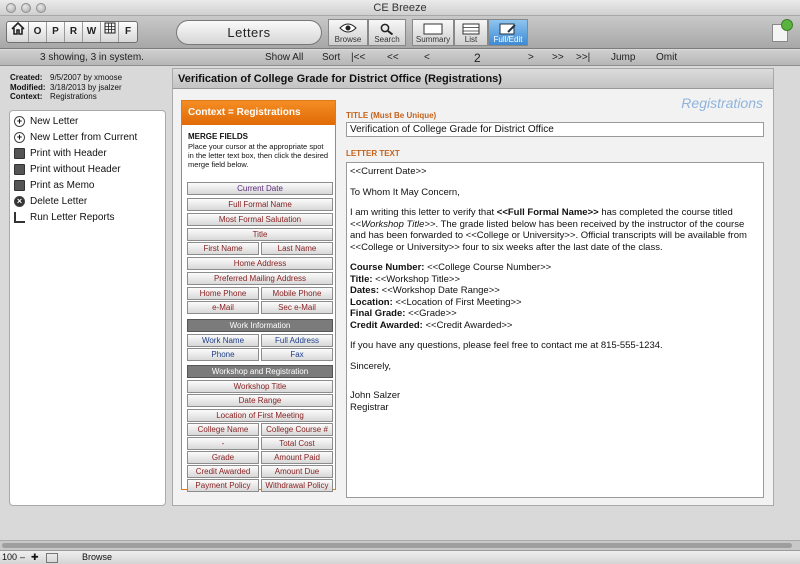  What do you see at coordinates (218, 136) in the screenshot?
I see `merge-fields-heading: MERGE FIELDS` at bounding box center [218, 136].